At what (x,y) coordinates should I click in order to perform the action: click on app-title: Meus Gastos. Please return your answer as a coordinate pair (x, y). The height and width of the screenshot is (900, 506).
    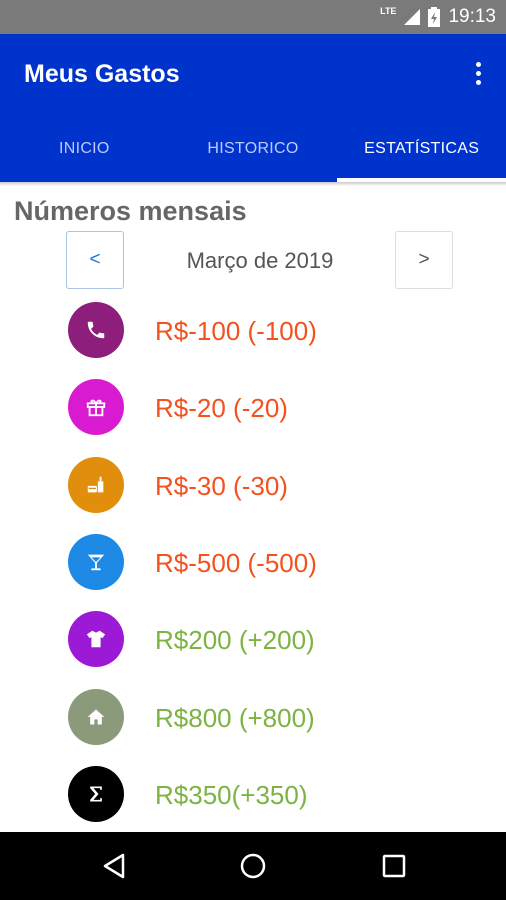
    Looking at the image, I should click on (102, 74).